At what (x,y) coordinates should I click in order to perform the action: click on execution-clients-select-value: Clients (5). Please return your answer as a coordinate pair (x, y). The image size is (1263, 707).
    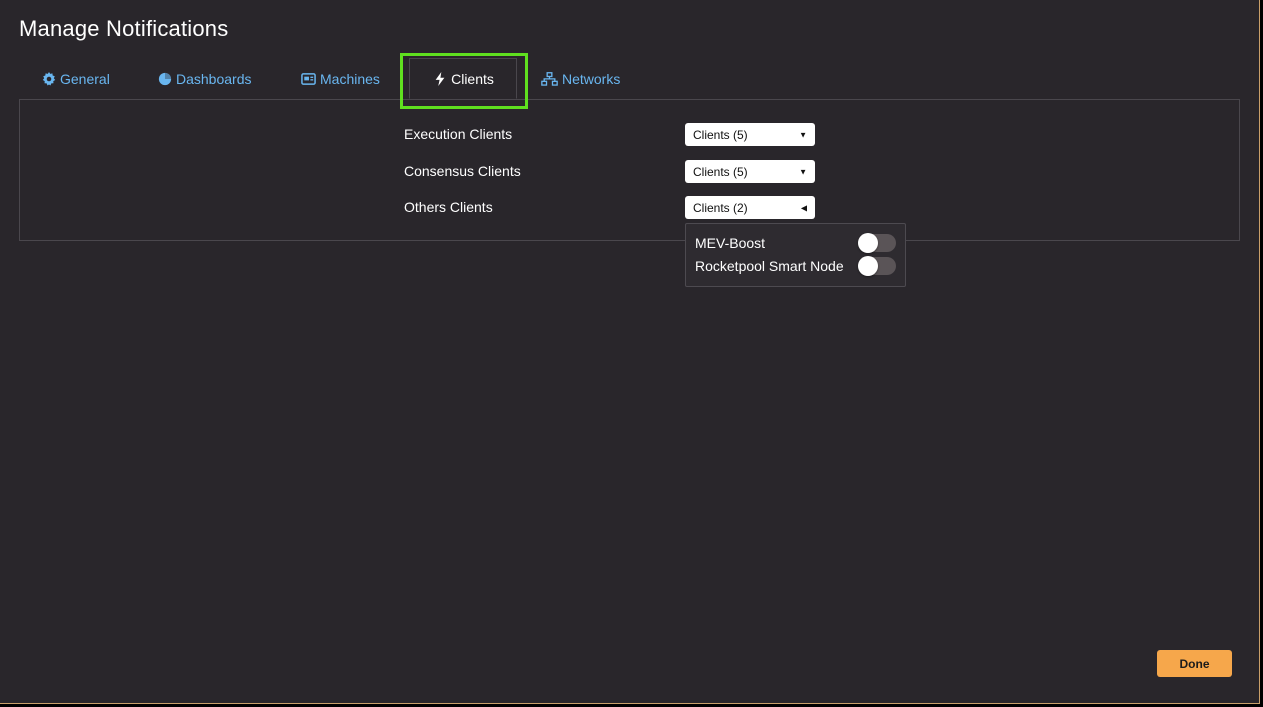
    Looking at the image, I should click on (720, 134).